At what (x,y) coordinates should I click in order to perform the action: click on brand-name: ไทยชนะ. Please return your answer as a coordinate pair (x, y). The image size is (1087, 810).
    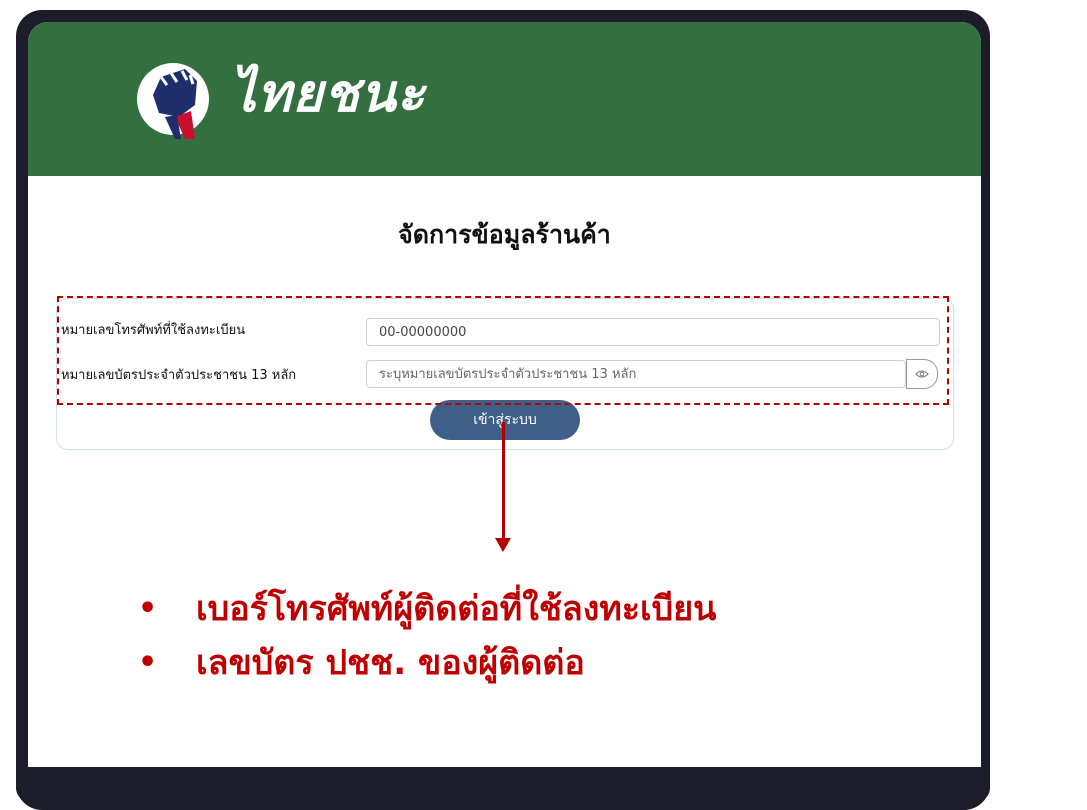
    Looking at the image, I should click on (328, 94).